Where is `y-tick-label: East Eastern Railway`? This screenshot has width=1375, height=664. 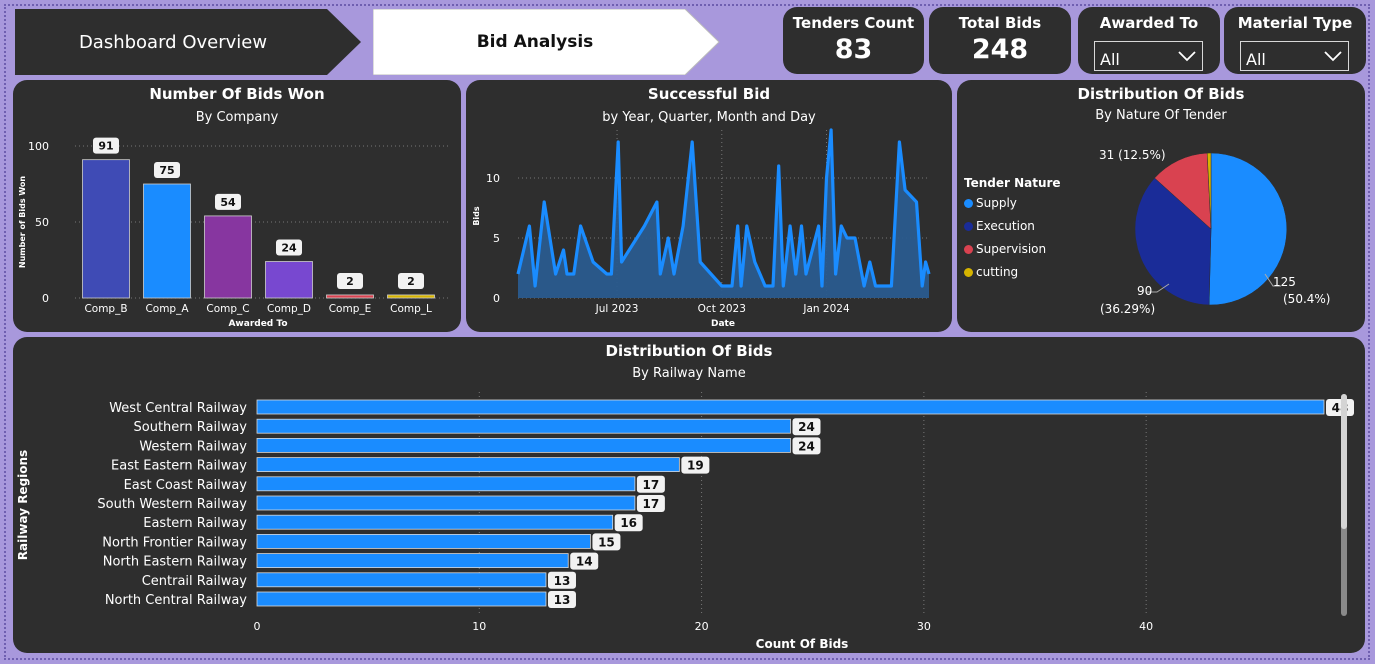
y-tick-label: East Eastern Railway is located at coordinates (179, 466).